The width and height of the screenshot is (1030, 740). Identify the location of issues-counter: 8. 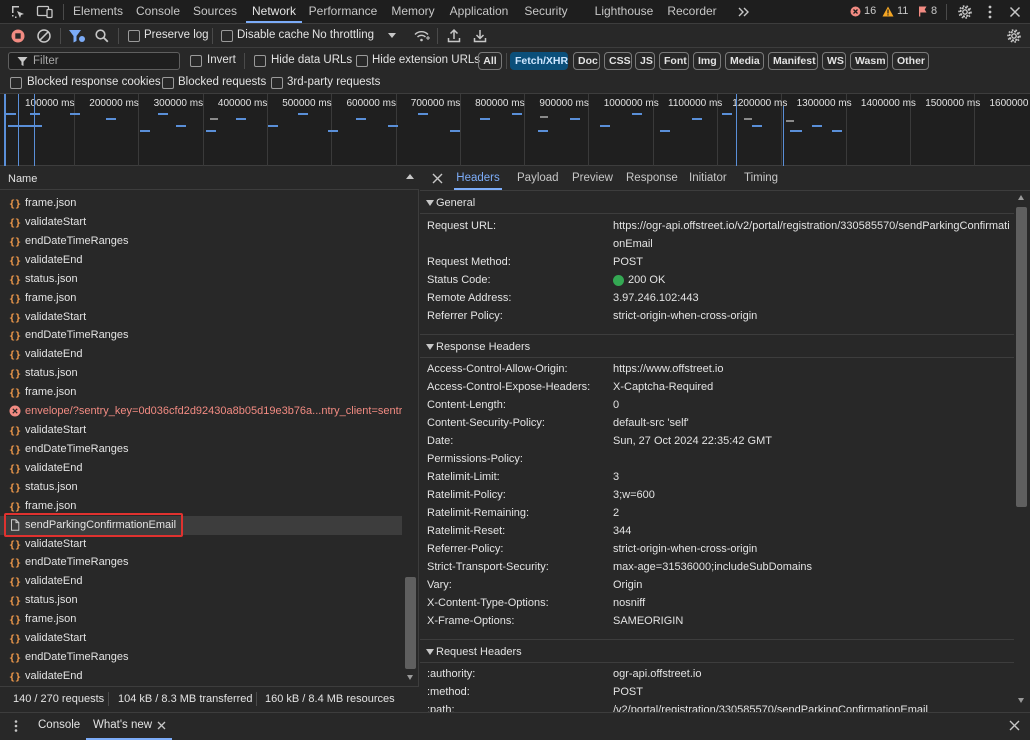
(927, 11).